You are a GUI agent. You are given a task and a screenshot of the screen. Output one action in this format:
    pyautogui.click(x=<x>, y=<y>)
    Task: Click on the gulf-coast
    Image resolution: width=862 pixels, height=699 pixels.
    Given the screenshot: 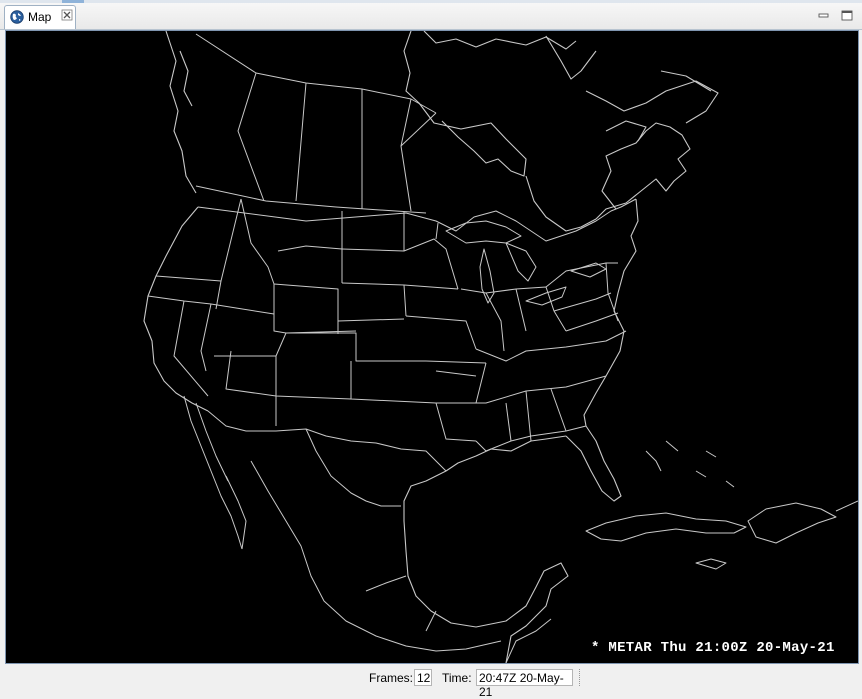 What is the action you would take?
    pyautogui.click(x=486, y=549)
    